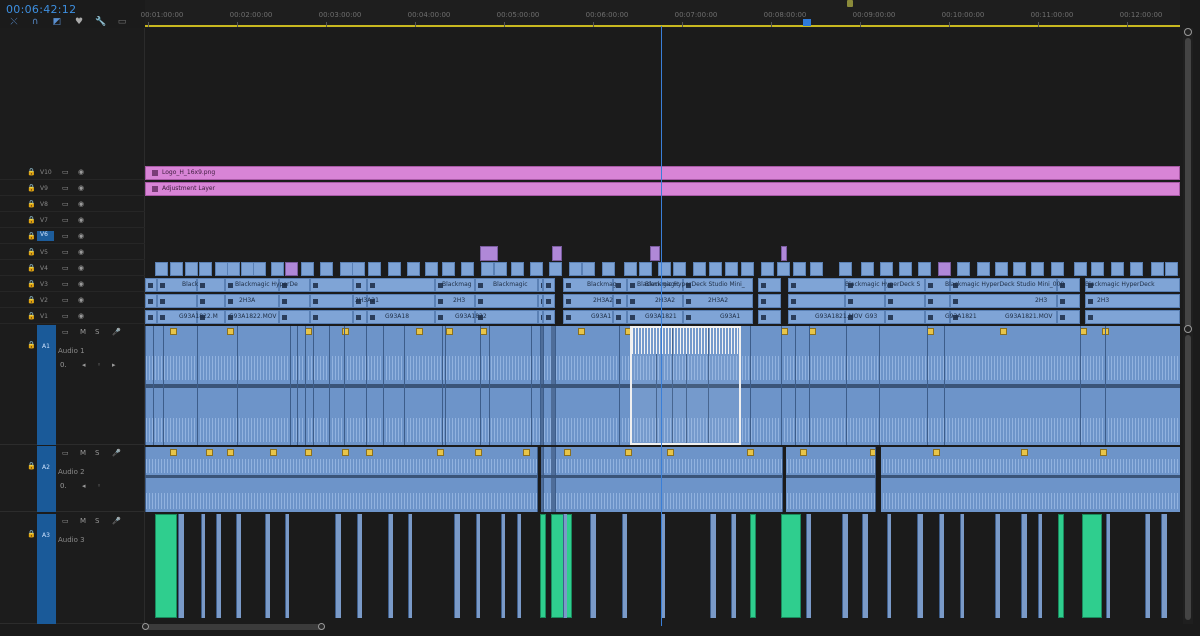 This screenshot has width=1200, height=636. I want to click on mute-button: M, so click(83, 332).